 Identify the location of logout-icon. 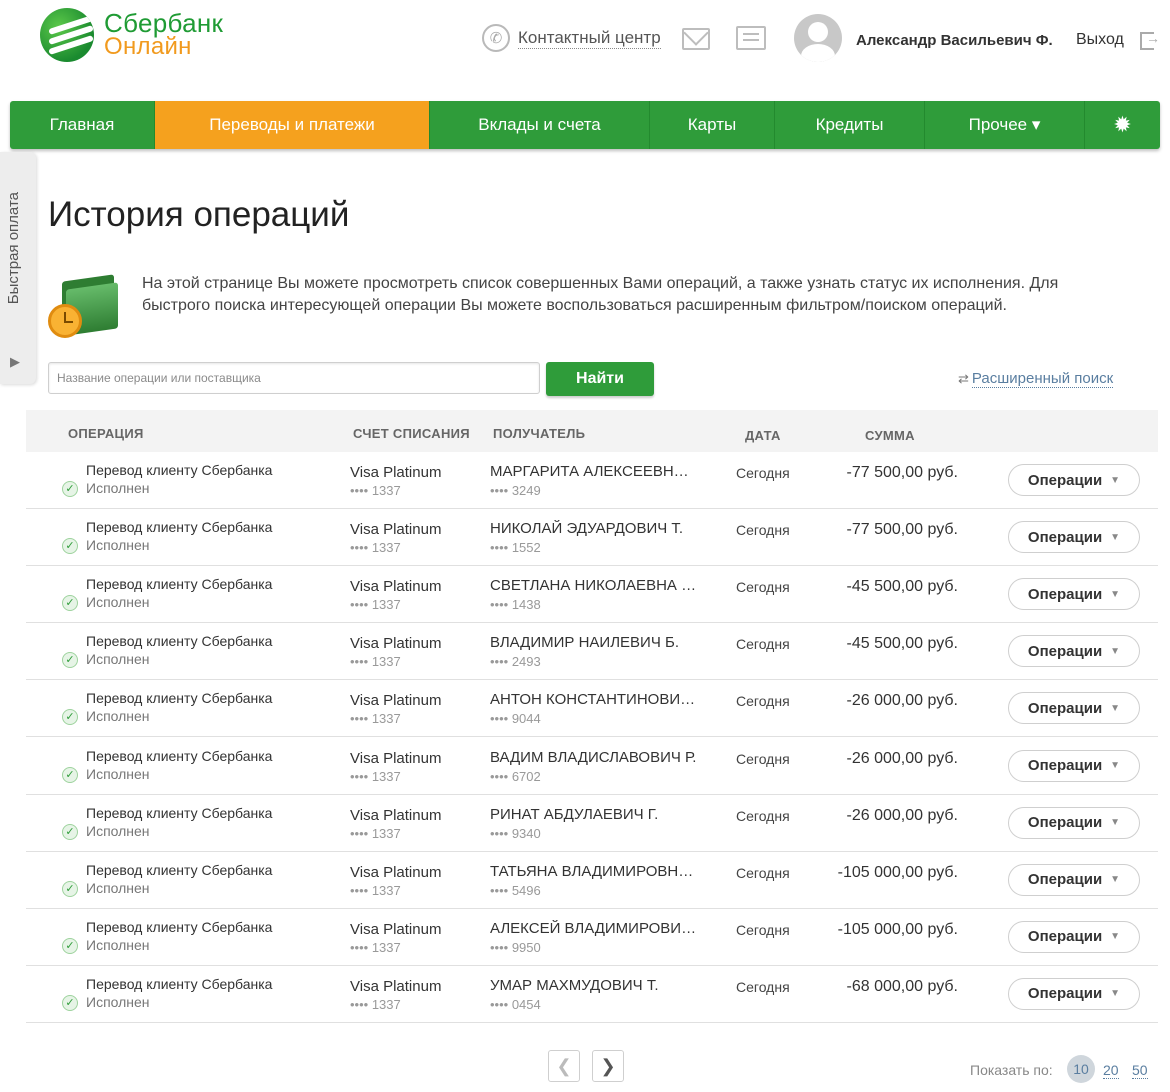
(1150, 40).